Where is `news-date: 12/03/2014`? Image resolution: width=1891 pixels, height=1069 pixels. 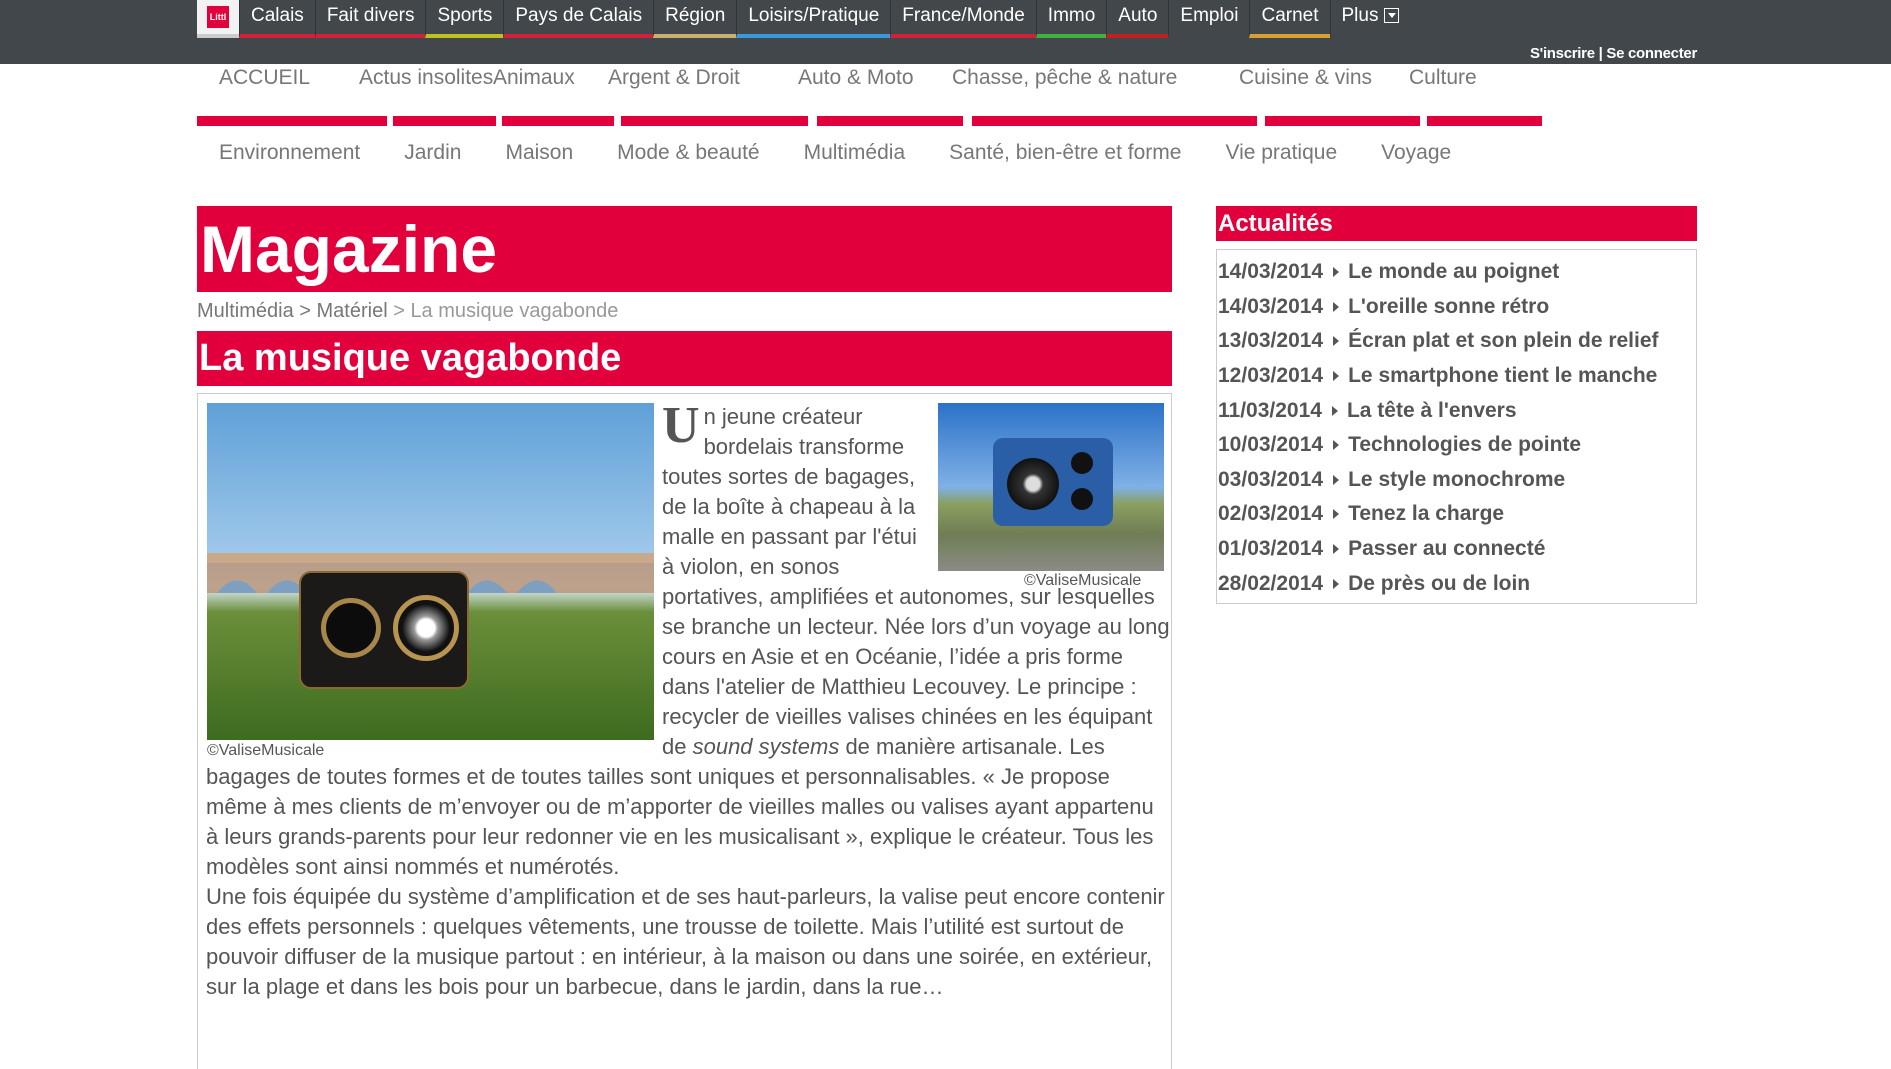
news-date: 12/03/2014 is located at coordinates (1271, 376).